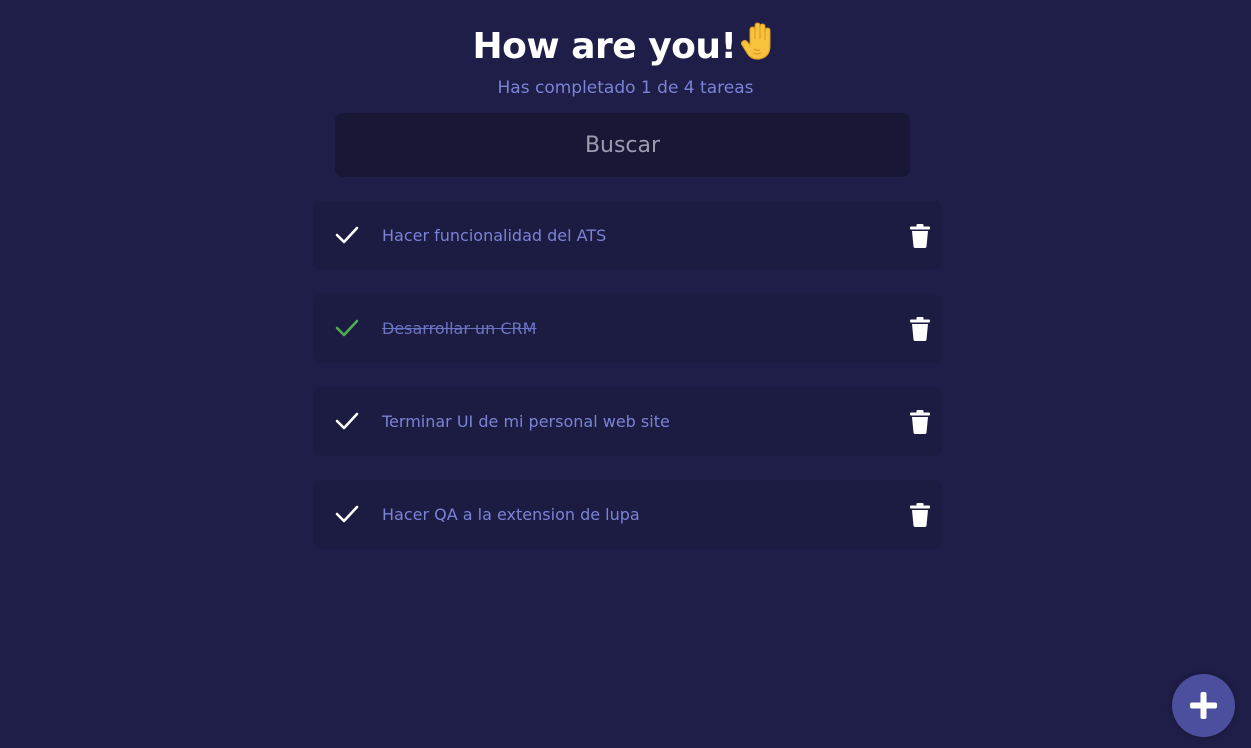 The height and width of the screenshot is (748, 1251). What do you see at coordinates (511, 514) in the screenshot?
I see `todo-text: Hacer QA a la extension de lupa` at bounding box center [511, 514].